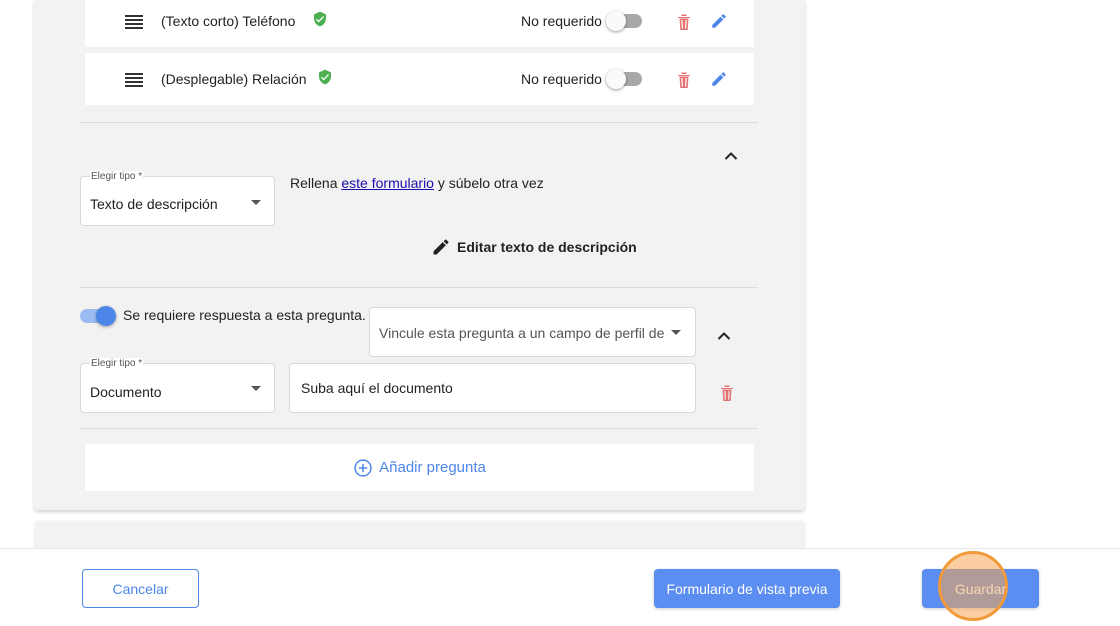  I want to click on question-text-input, so click(491, 388).